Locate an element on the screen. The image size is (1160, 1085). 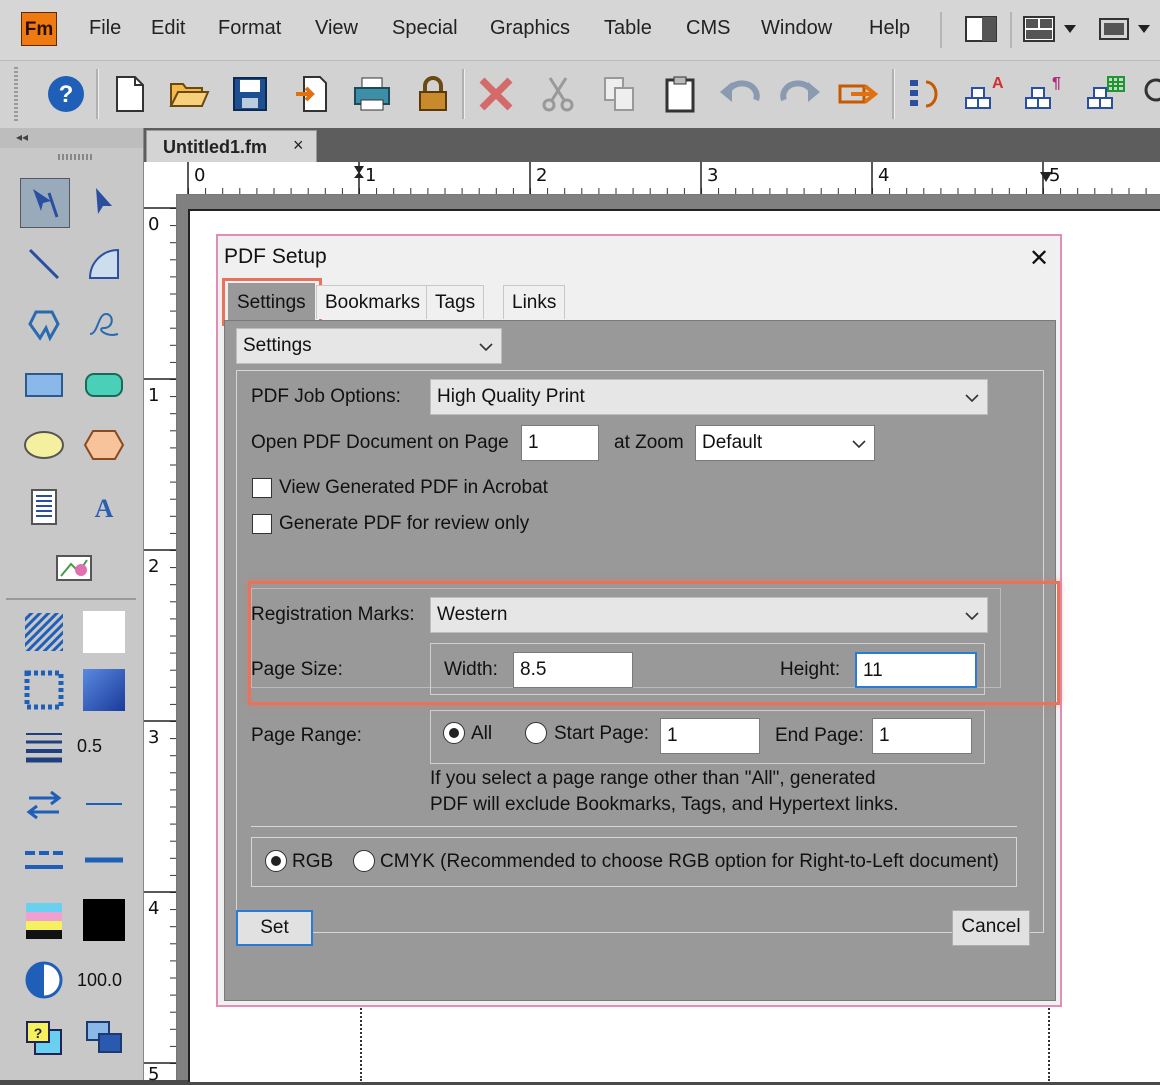
paragraph-flow-icon is located at coordinates (924, 94).